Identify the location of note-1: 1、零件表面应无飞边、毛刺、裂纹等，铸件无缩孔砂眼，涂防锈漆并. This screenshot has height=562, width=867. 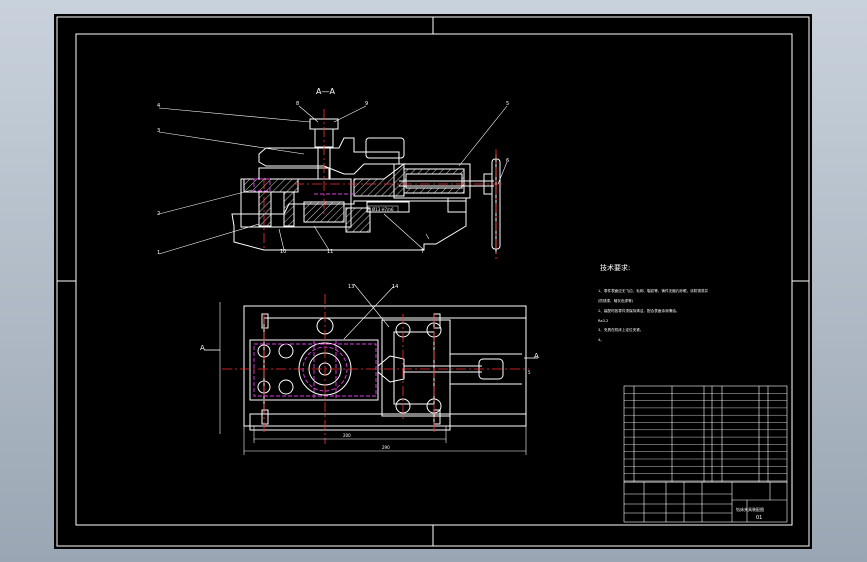
(653, 290).